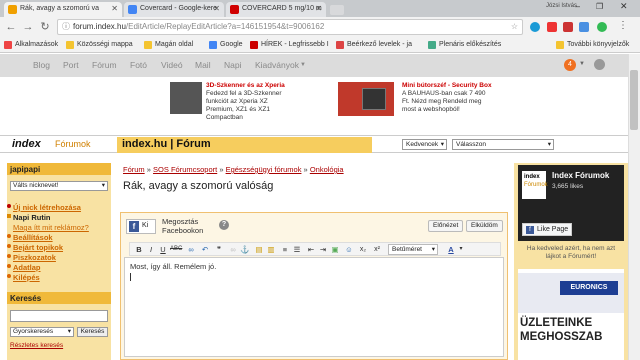  I want to click on fb-page-title: Index Fórumok, so click(580, 175).